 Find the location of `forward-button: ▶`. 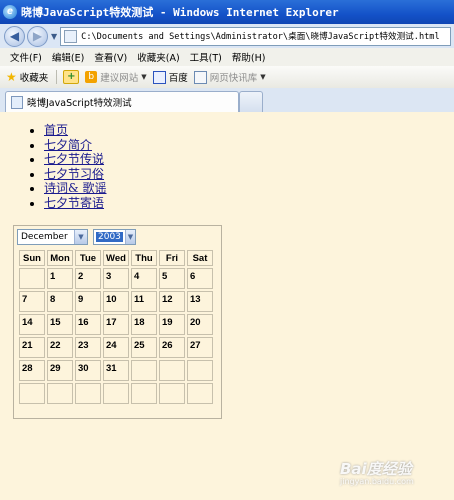

forward-button: ▶ is located at coordinates (37, 36).